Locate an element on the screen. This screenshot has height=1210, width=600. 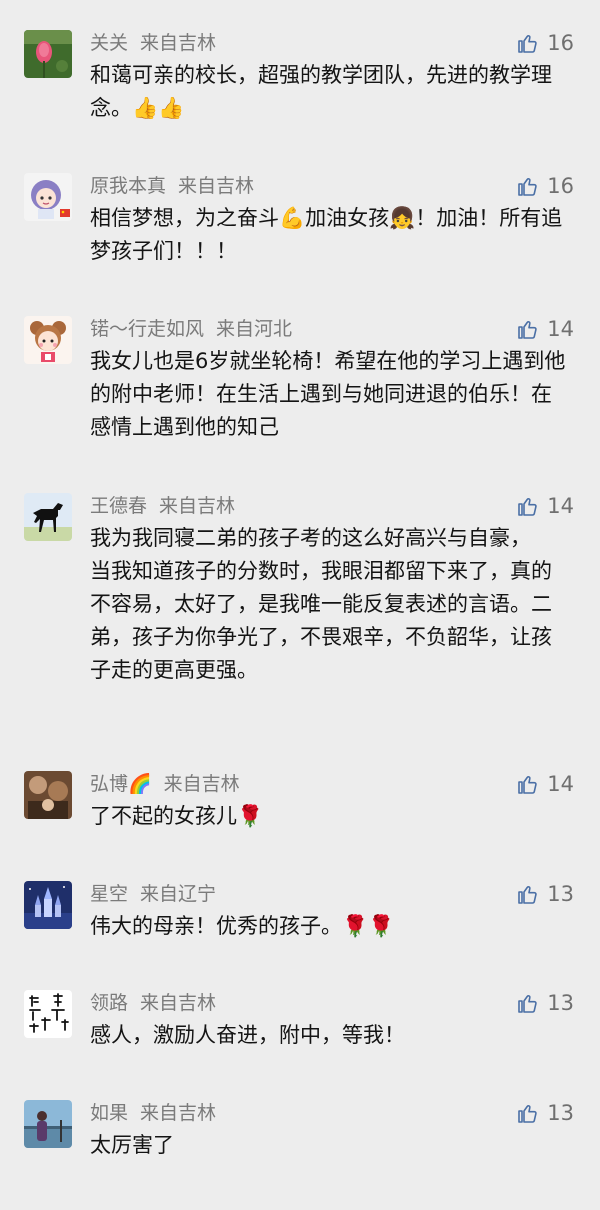
comment-text: 和蔼可亲的校长，超强的教学团队，先进的教学理念。👍👍 is located at coordinates (321, 91).